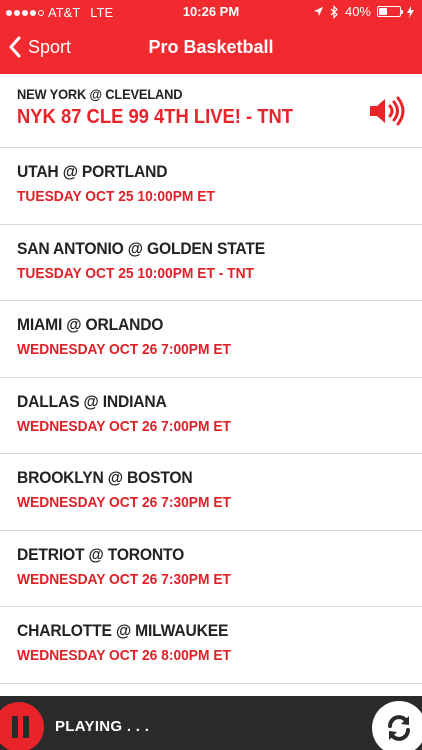  What do you see at coordinates (22, 726) in the screenshot?
I see `pause-button` at bounding box center [22, 726].